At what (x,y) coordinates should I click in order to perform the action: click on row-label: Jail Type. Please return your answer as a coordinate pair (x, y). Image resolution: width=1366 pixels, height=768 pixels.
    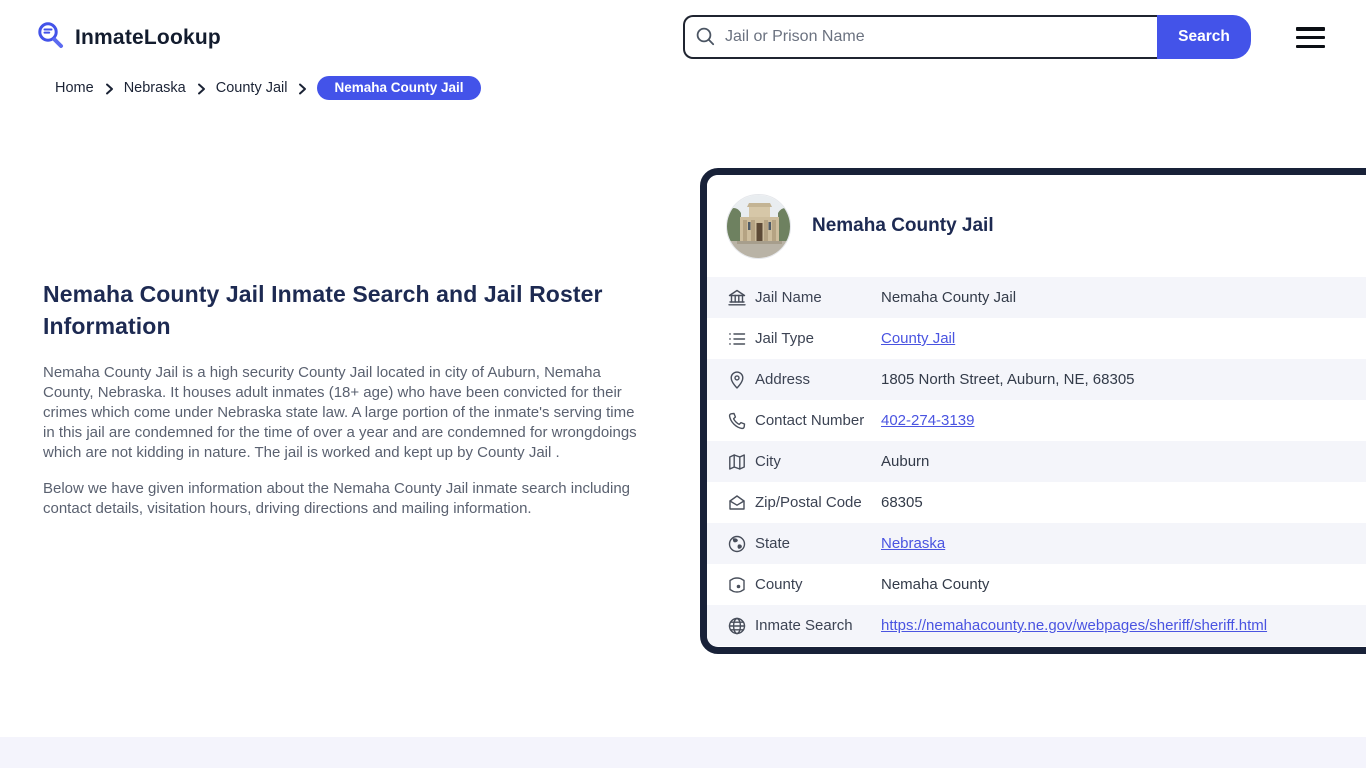
    Looking at the image, I should click on (784, 338).